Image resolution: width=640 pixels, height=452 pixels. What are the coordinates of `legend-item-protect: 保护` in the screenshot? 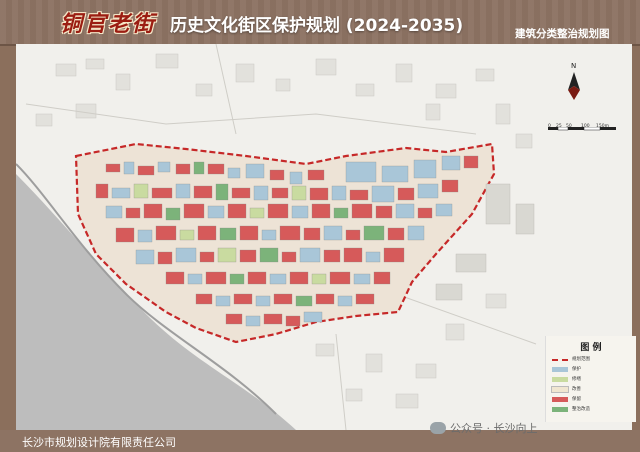 It's located at (566, 369).